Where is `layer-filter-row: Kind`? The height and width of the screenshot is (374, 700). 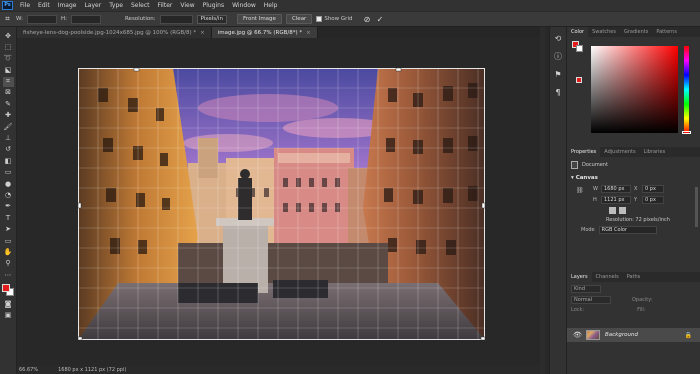
layer-filter-row: Kind is located at coordinates (633, 289).